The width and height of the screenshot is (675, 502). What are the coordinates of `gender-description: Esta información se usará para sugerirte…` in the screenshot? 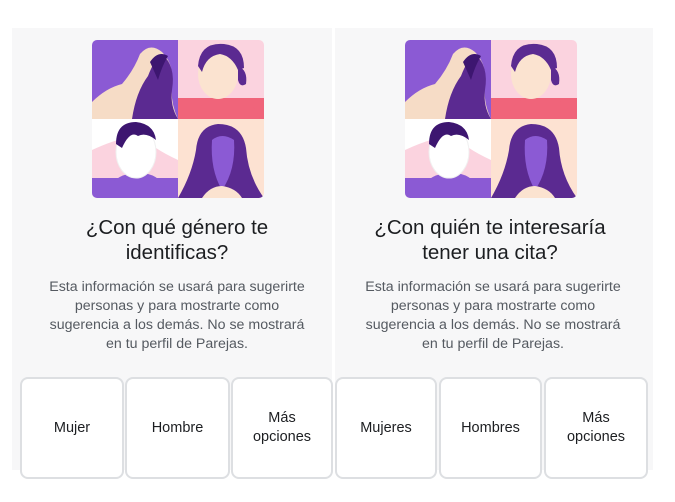 It's located at (177, 316).